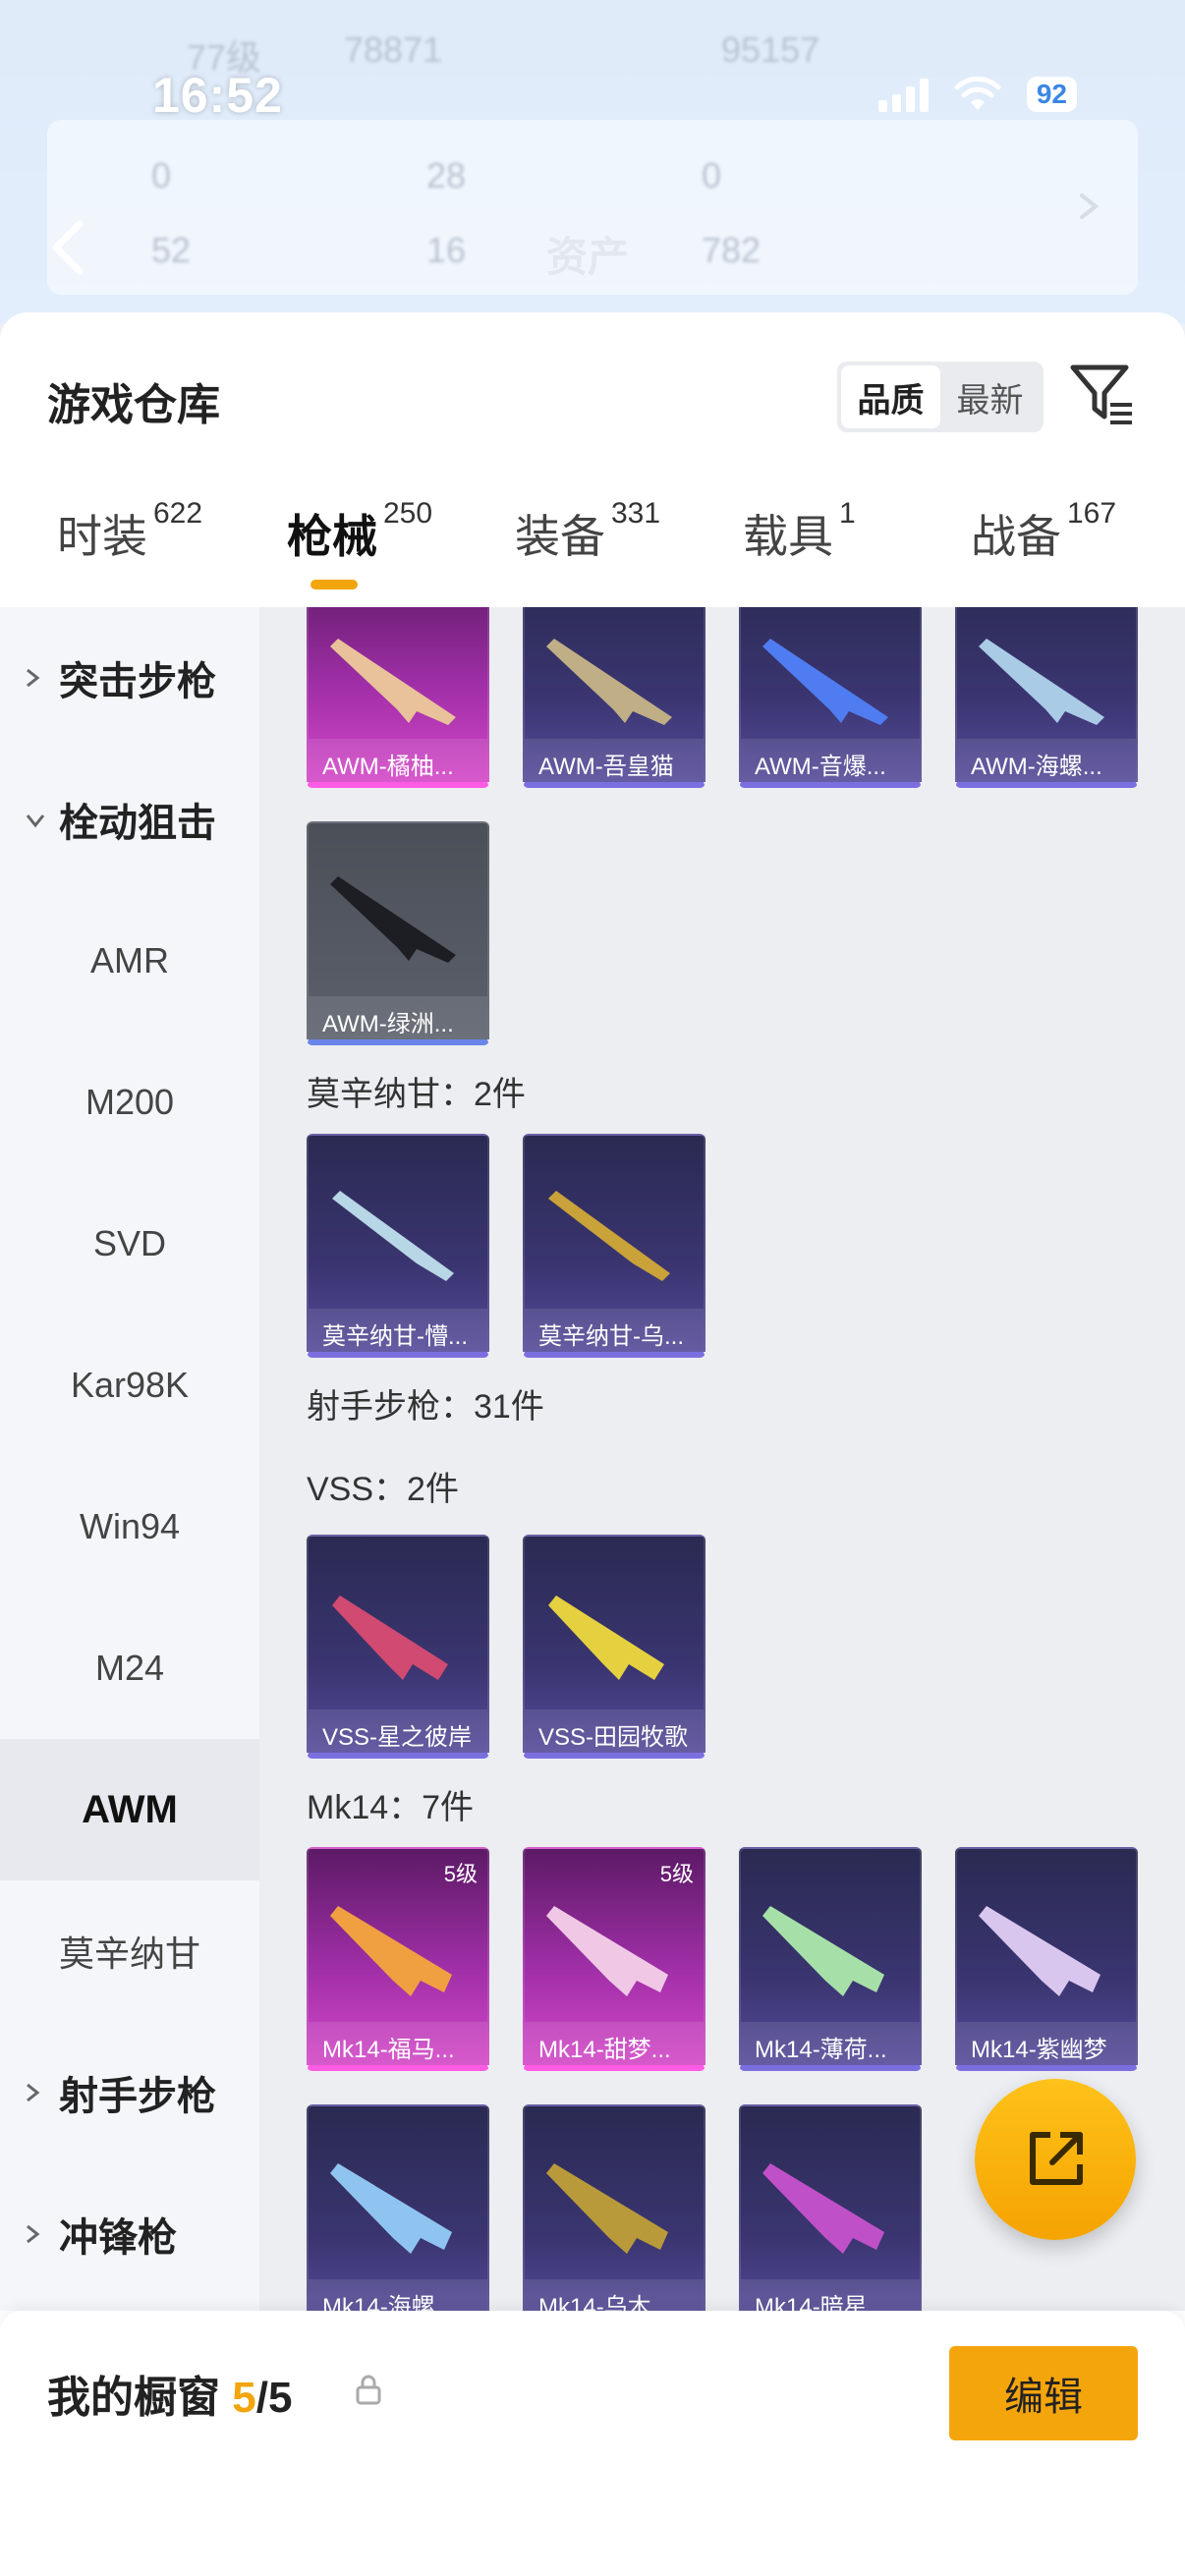 Image resolution: width=1185 pixels, height=2576 pixels. I want to click on sidebar-item-svd: SVD, so click(130, 1244).